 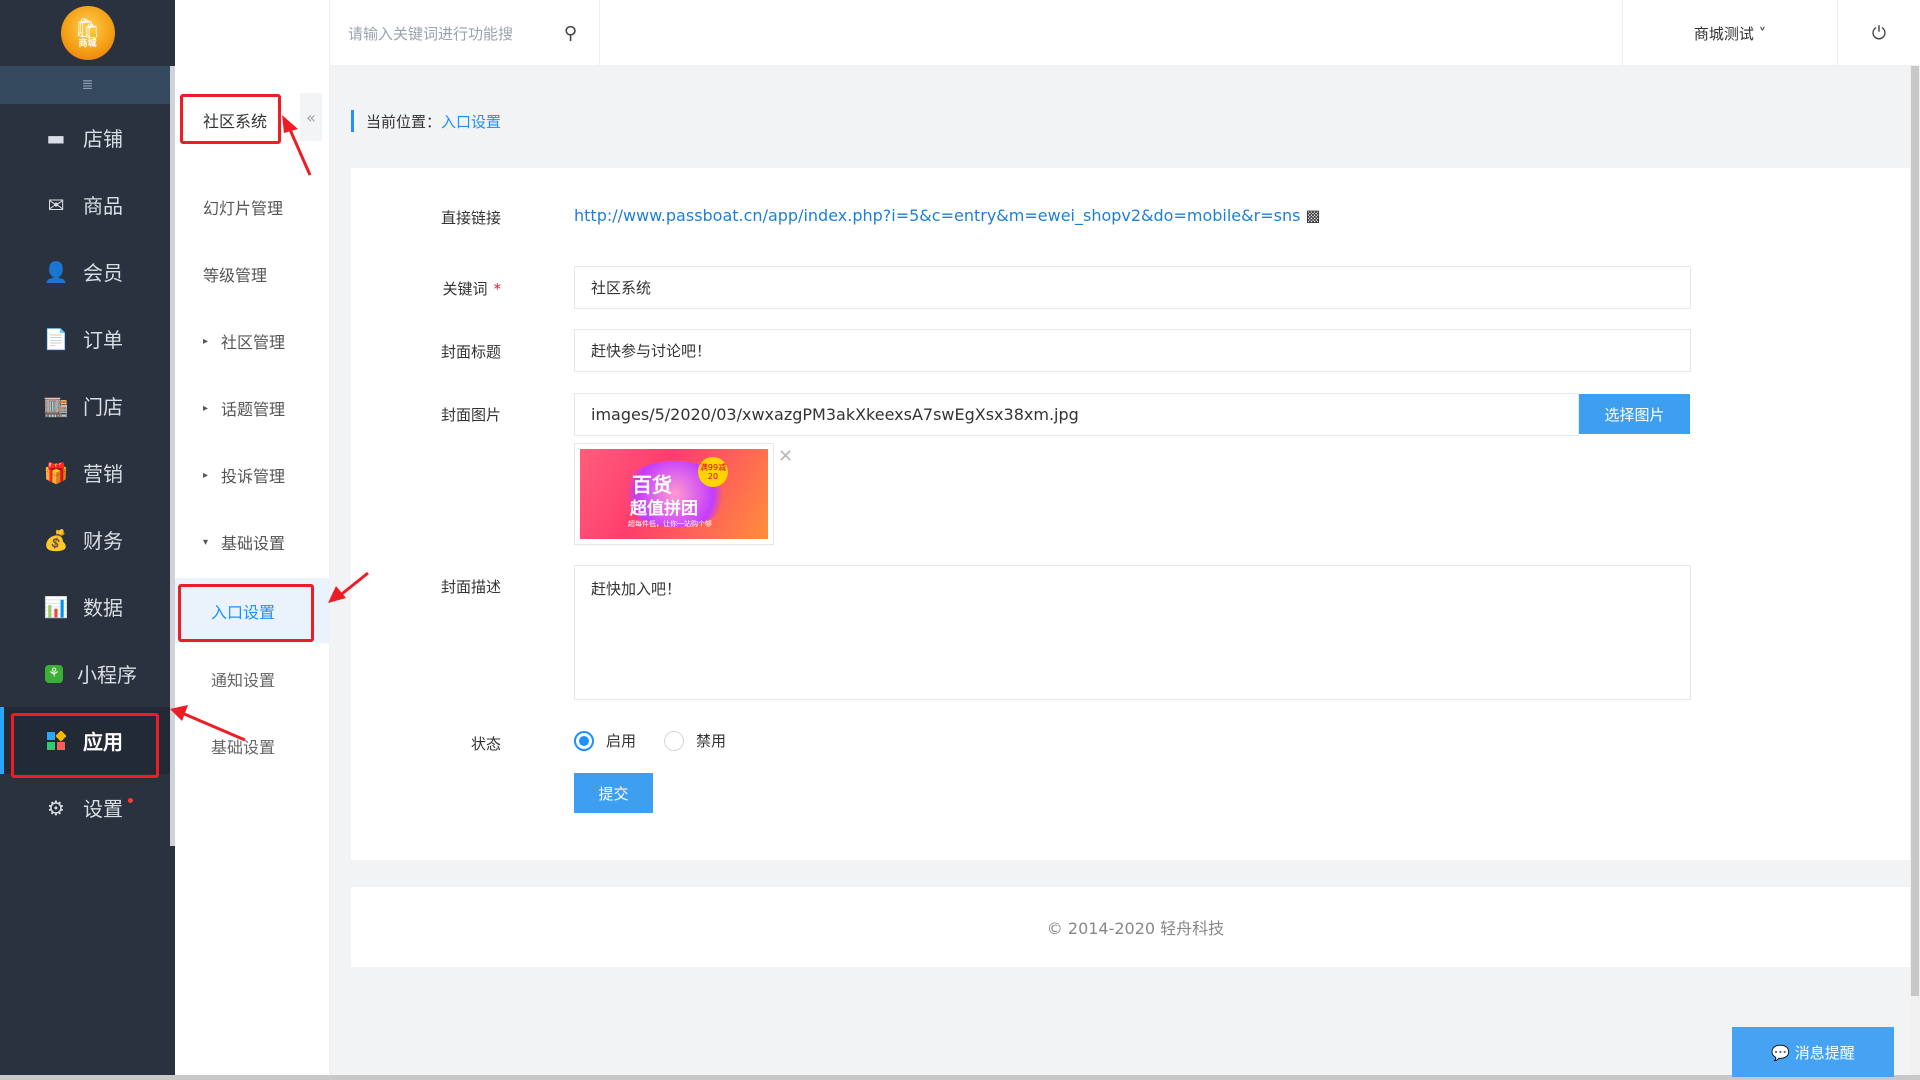 I want to click on sub-item-community: ▸ 社区管理, so click(x=252, y=341).